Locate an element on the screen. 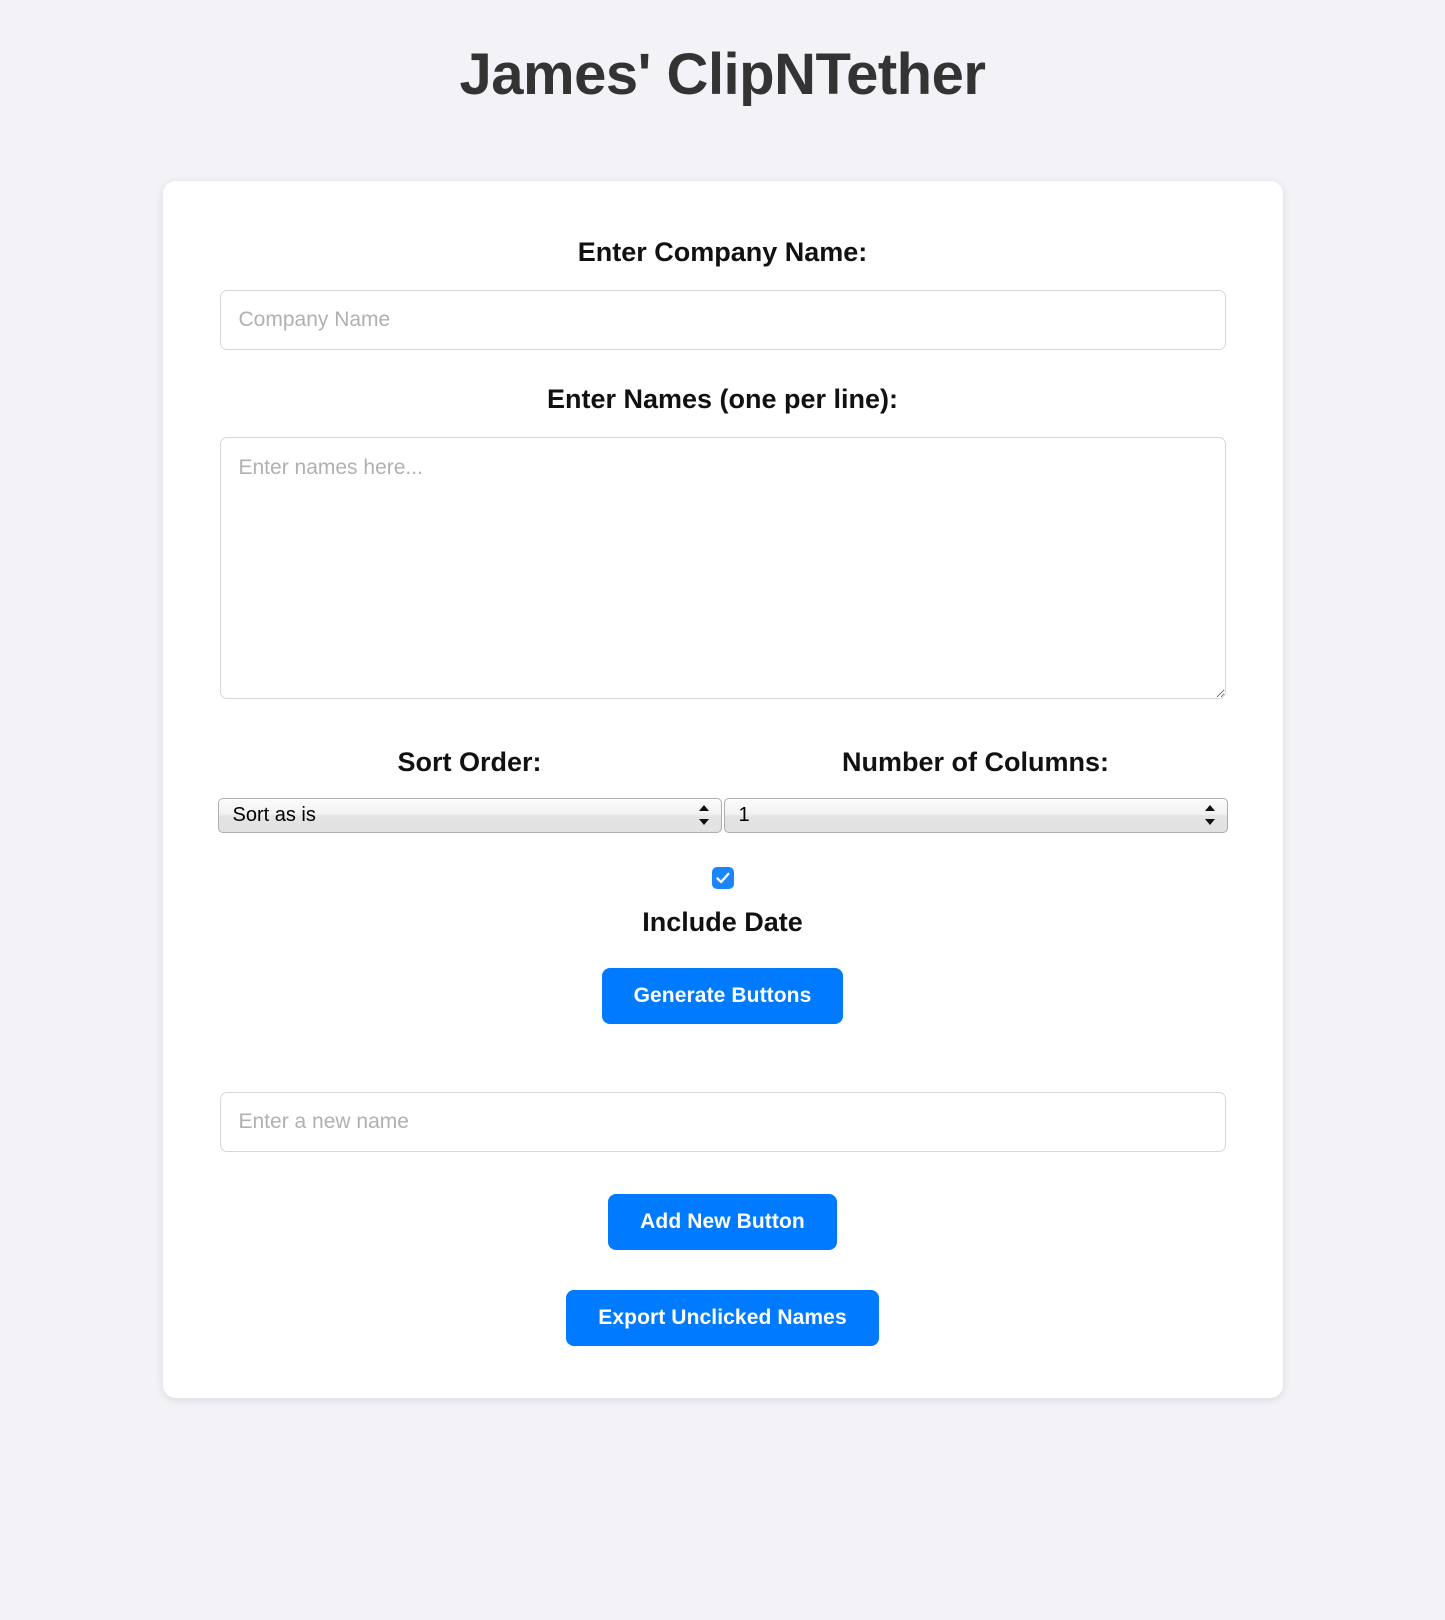 The image size is (1445, 1620). sort-order-select-wrapper: Sort as is is located at coordinates (469, 815).